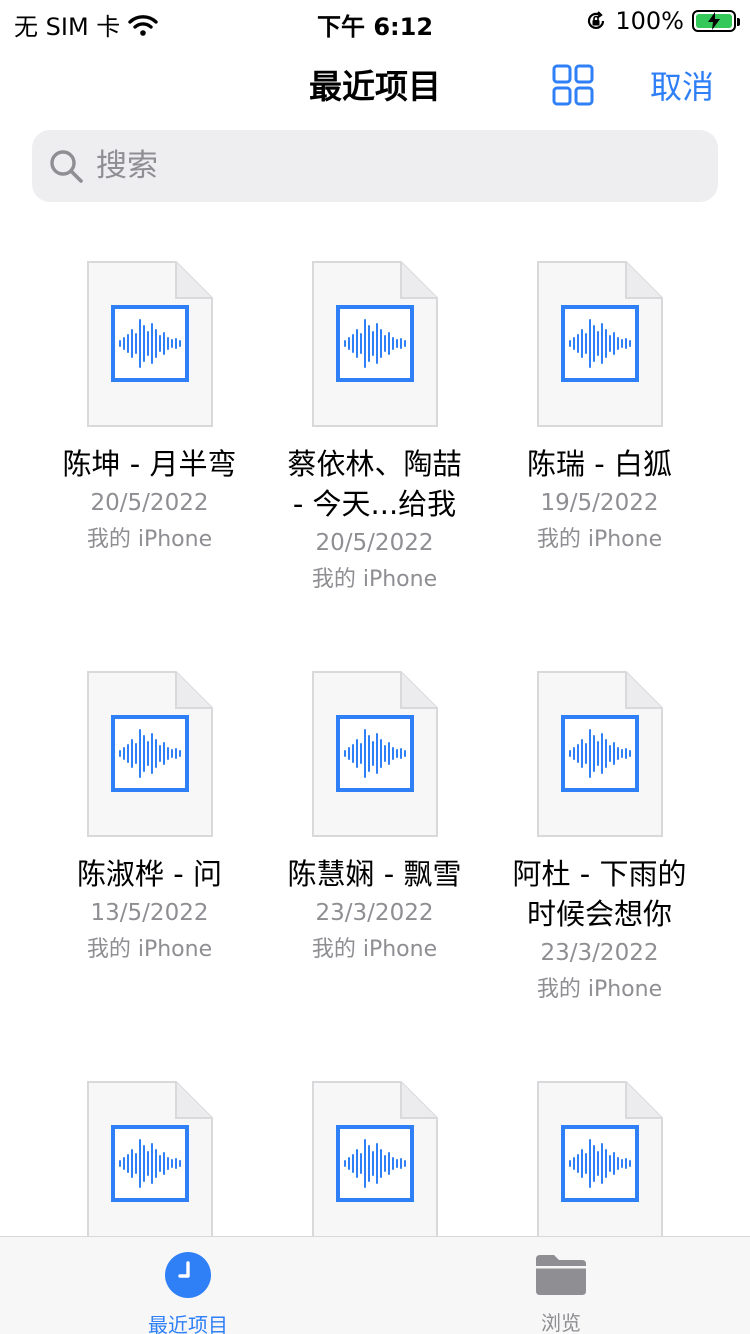 The width and height of the screenshot is (750, 1334). Describe the element at coordinates (375, 86) in the screenshot. I see `page-title: 最近项目` at that location.